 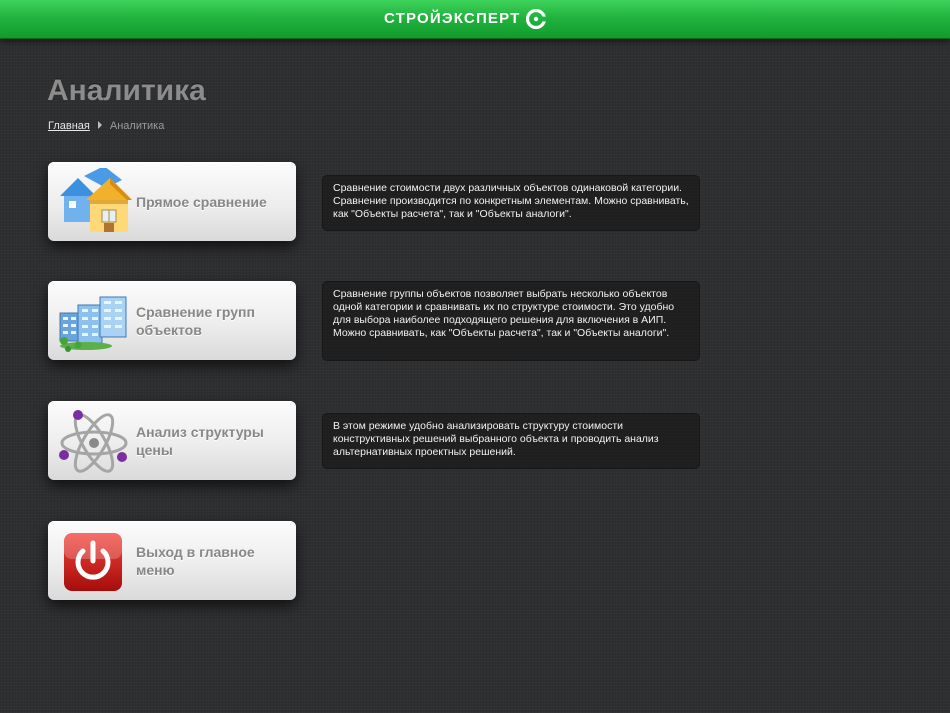 I want to click on group-comparison-button: Сравнение групп объектов, so click(x=172, y=320).